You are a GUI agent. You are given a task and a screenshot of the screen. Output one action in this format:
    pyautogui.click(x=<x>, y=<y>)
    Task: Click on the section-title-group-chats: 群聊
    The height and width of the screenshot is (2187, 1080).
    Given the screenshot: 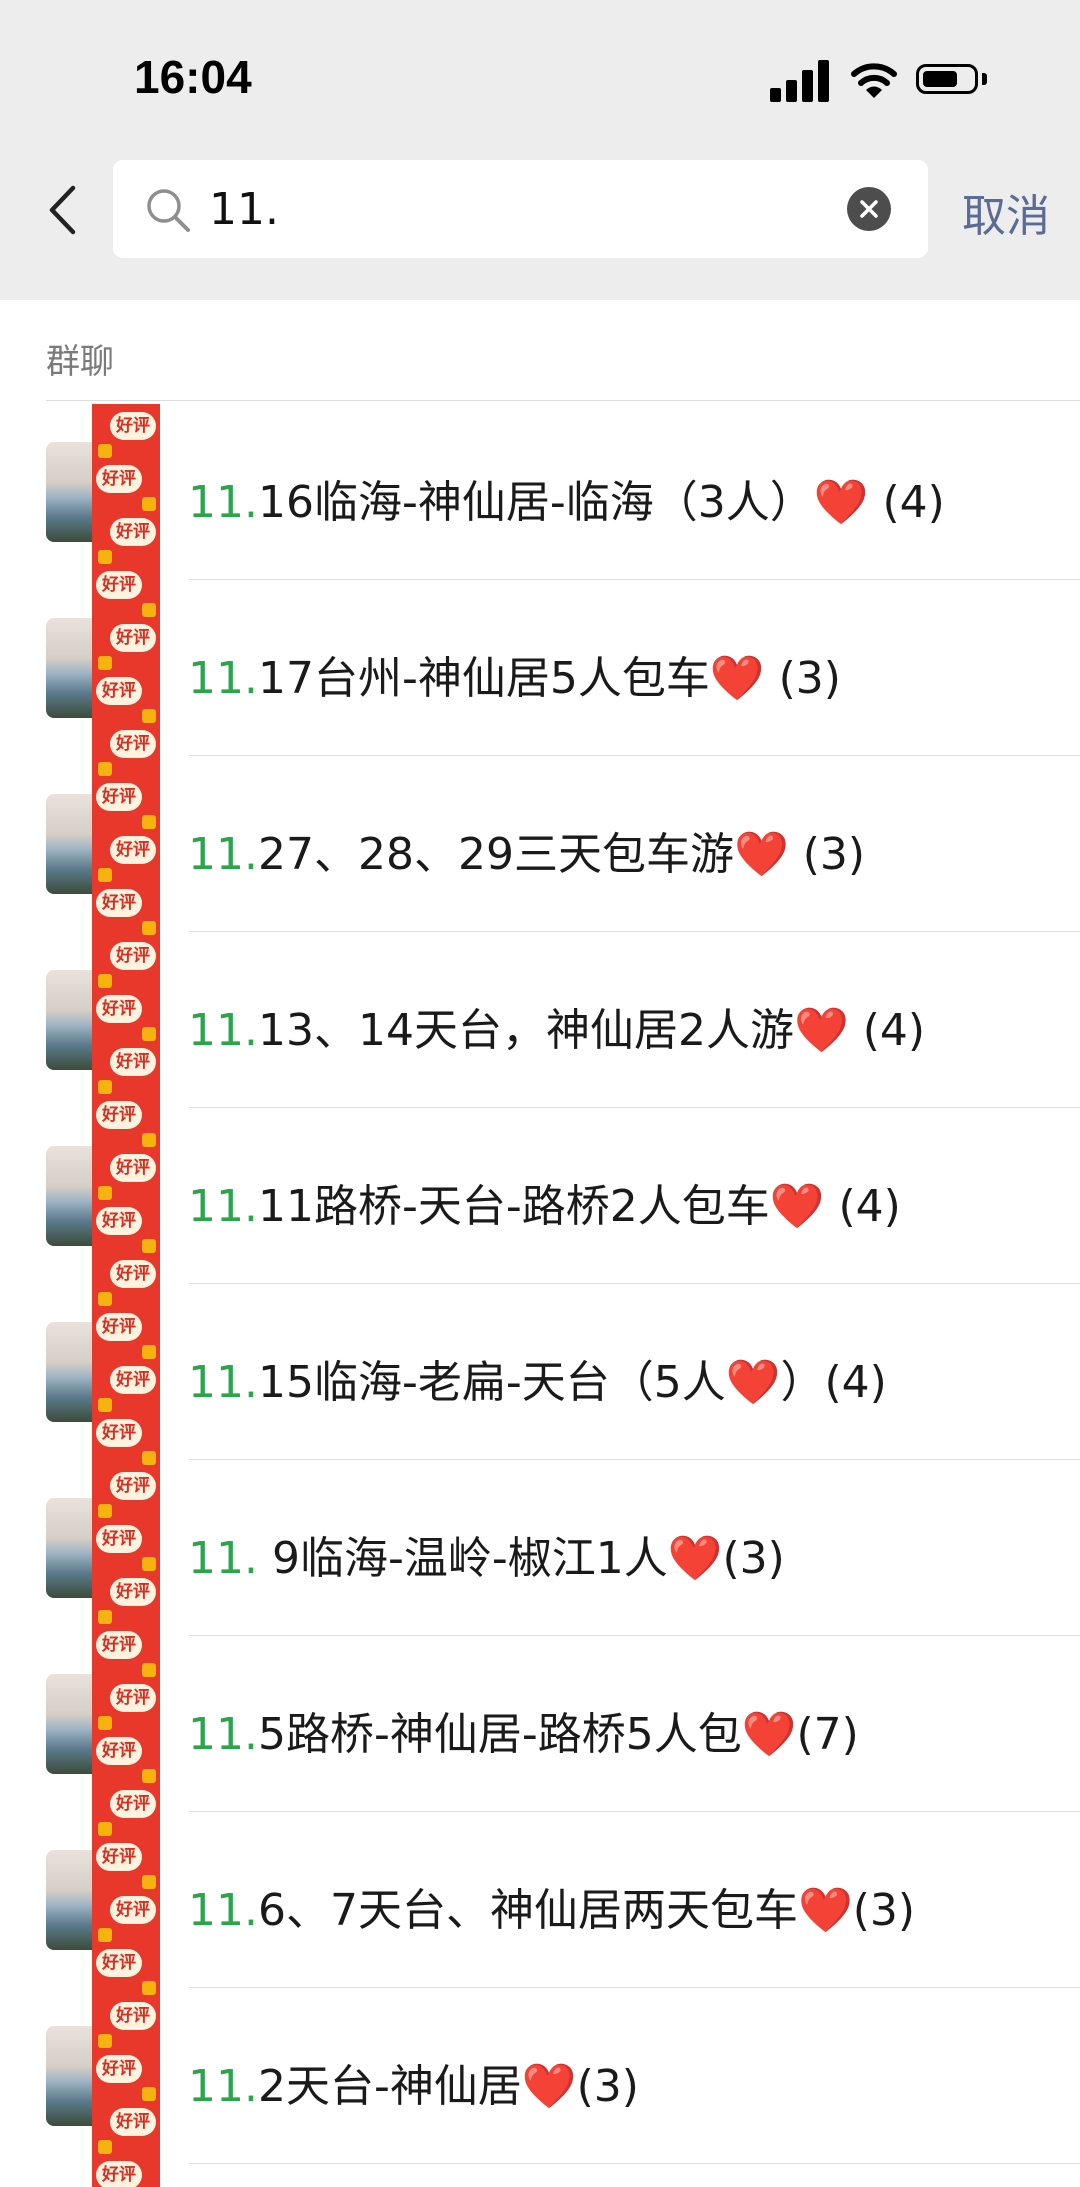 What is the action you would take?
    pyautogui.click(x=80, y=362)
    